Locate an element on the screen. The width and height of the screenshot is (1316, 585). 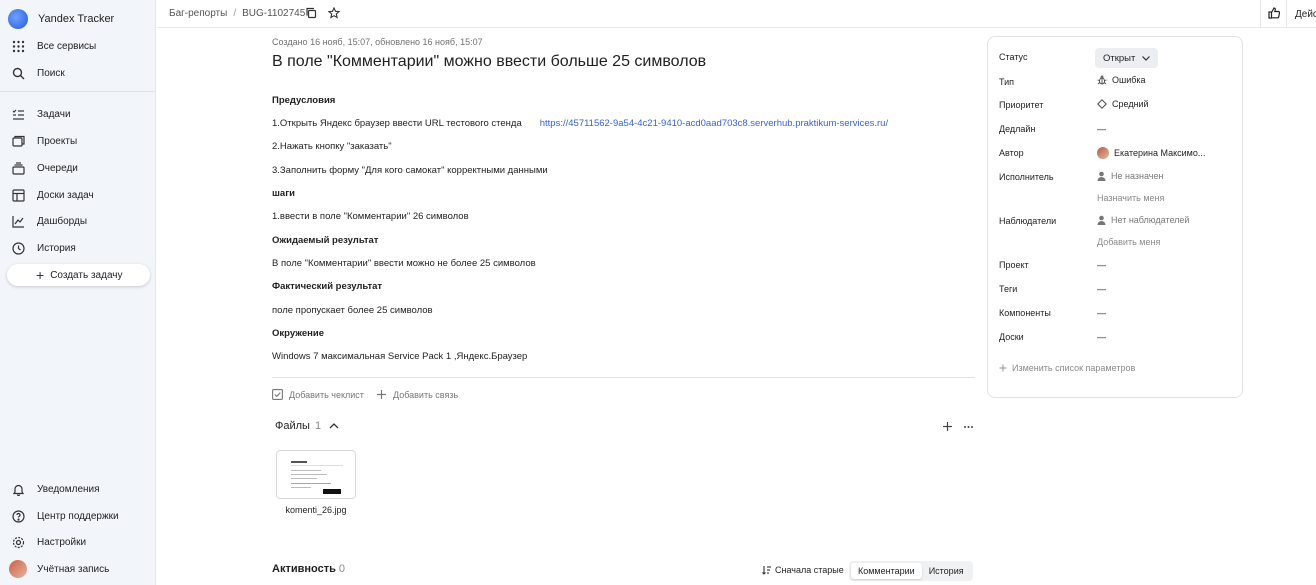
sidebar-item-projects: Проекты is located at coordinates (78, 141).